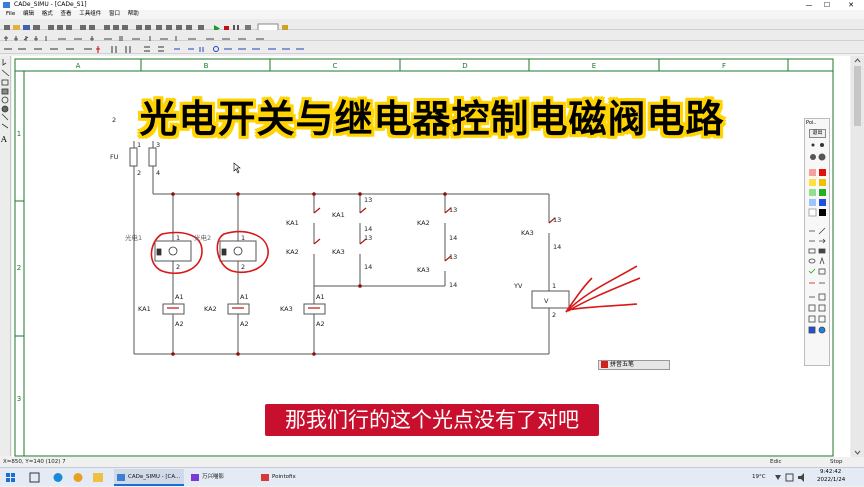  What do you see at coordinates (213, 477) in the screenshot?
I see `taskbar-wondershare-label: 万兴喵影` at bounding box center [213, 477].